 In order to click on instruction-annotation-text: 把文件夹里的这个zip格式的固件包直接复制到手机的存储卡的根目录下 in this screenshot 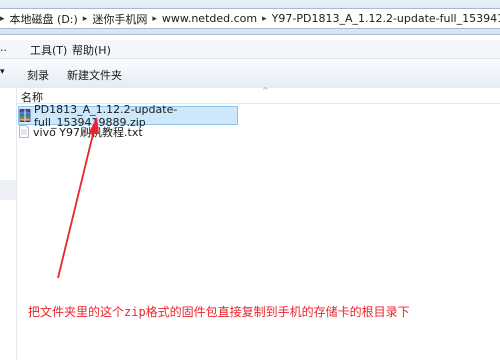, I will do `click(219, 312)`.